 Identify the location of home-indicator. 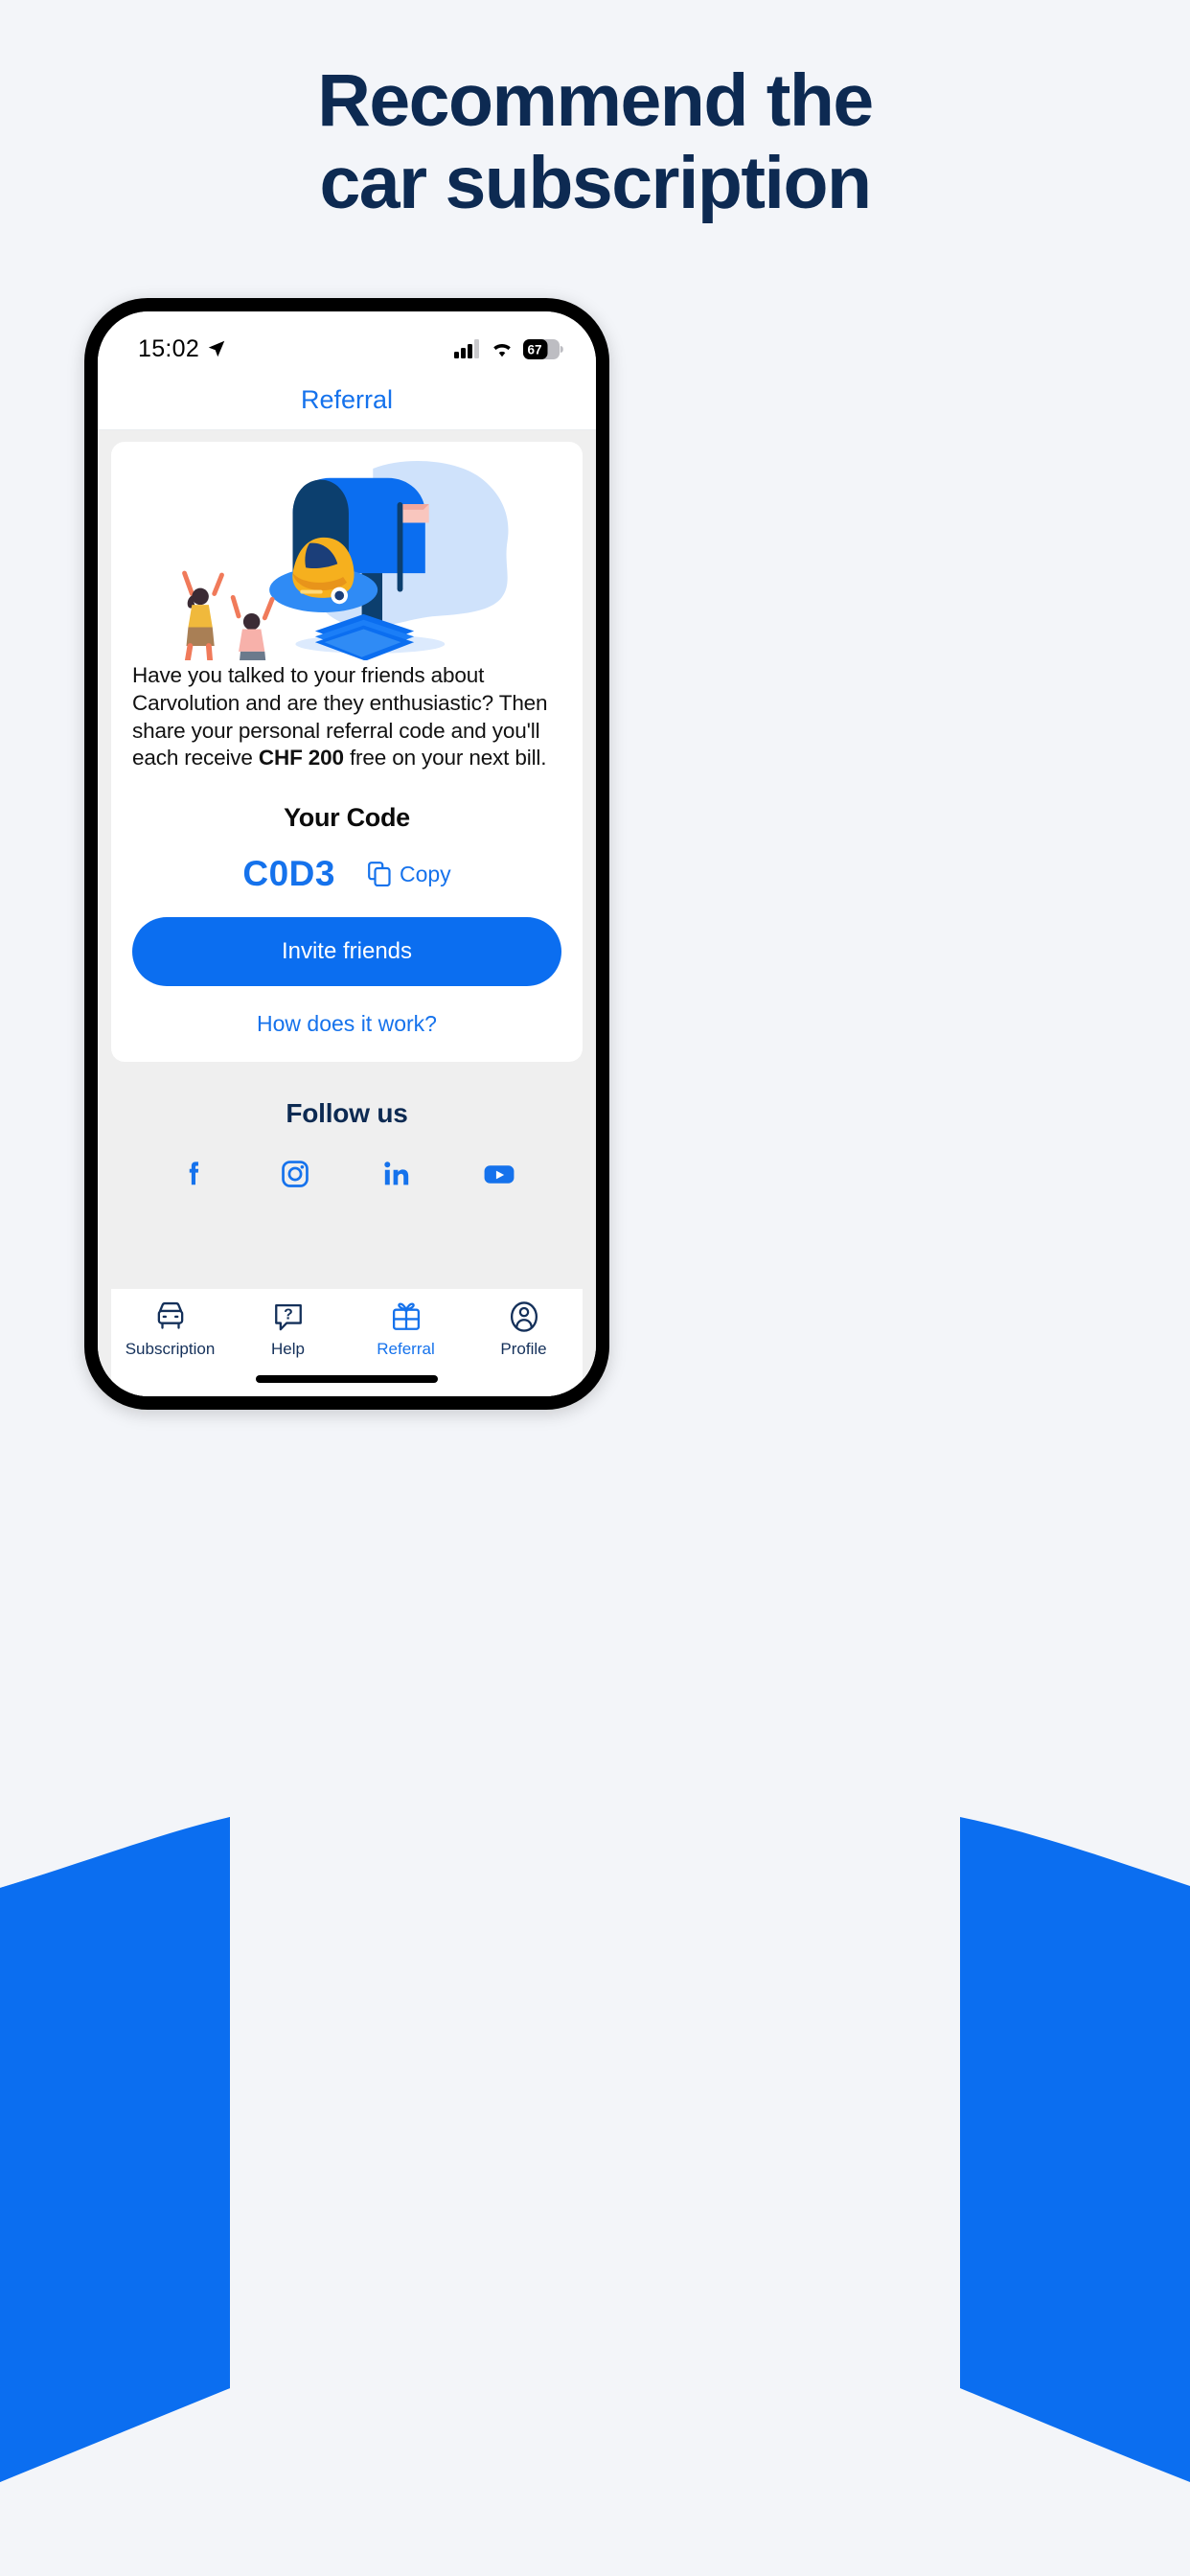
(347, 1379).